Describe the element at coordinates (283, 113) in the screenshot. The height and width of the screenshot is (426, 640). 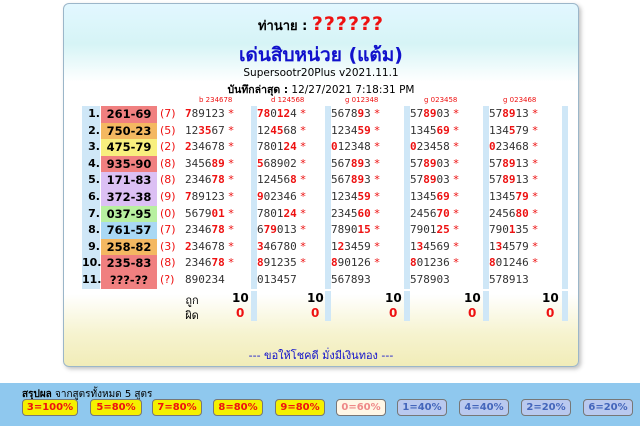
I see `hit-digits: 12` at that location.